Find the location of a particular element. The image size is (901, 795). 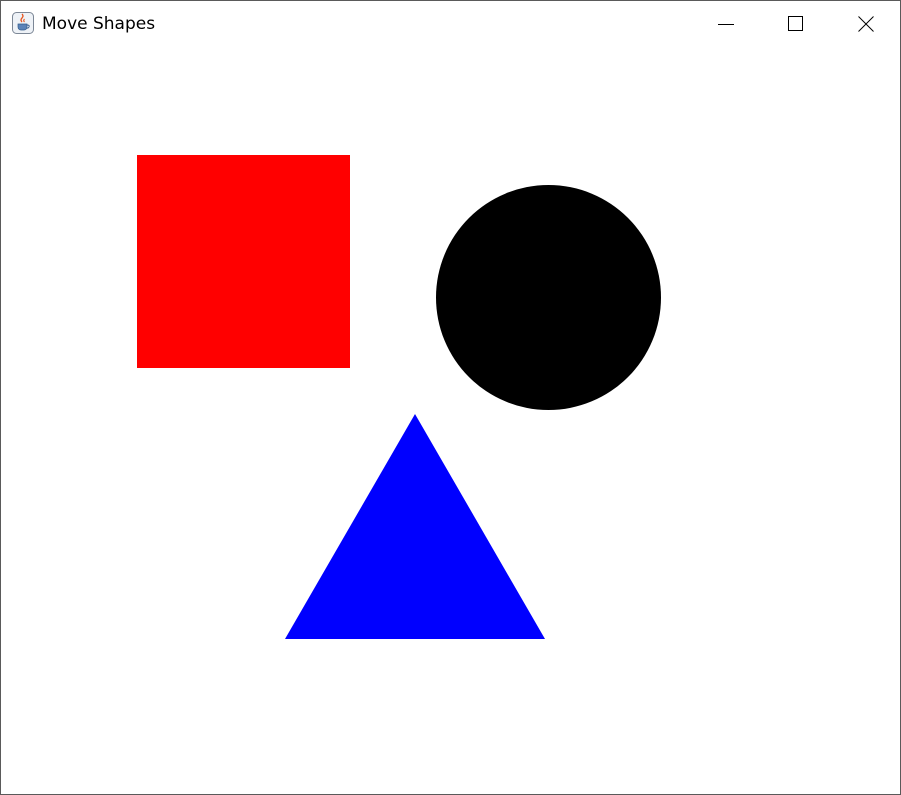

red-square-shape is located at coordinates (243, 261).